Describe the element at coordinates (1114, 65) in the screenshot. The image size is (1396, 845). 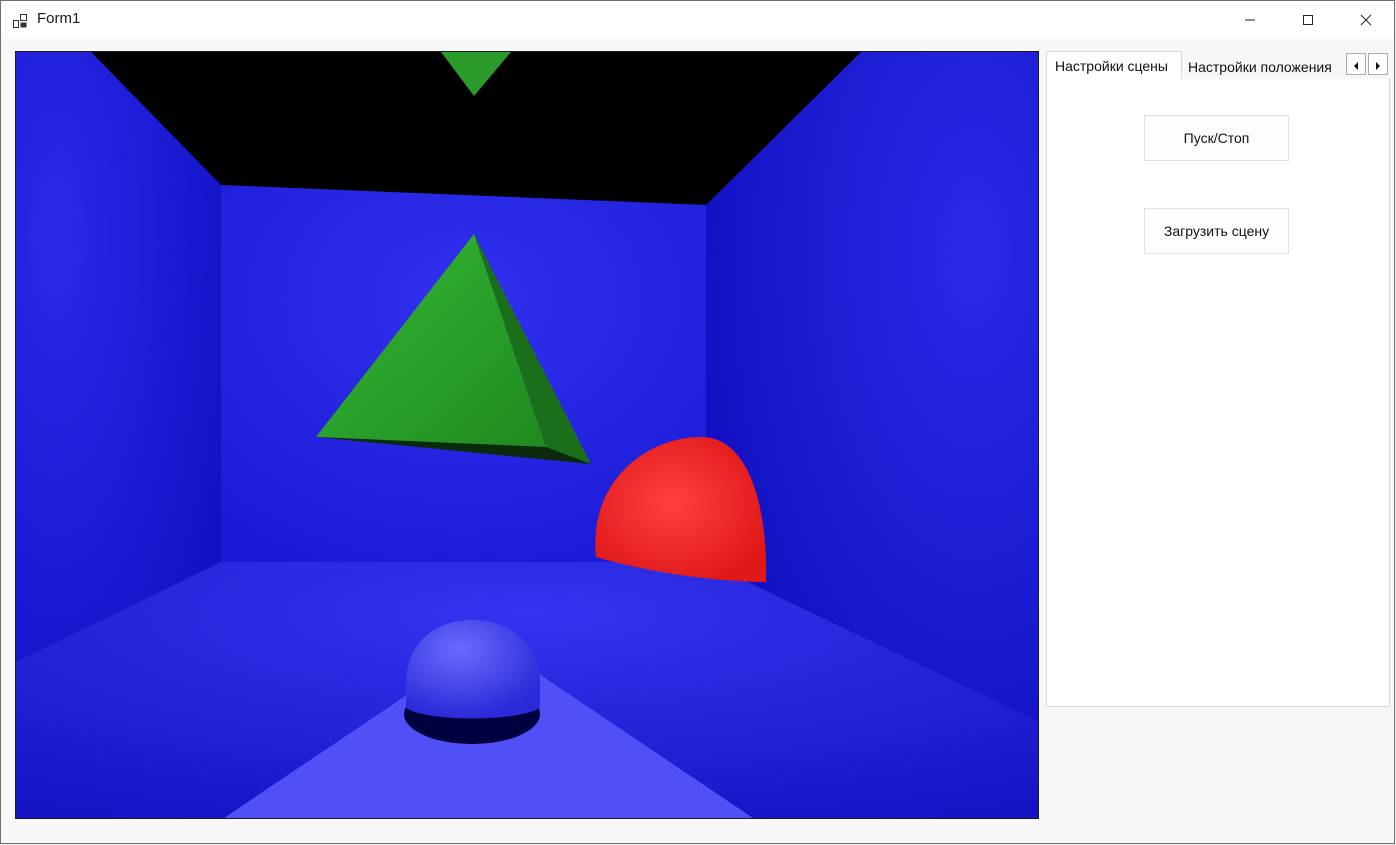
I see `tab-scene-settings: Настройки сцены` at that location.